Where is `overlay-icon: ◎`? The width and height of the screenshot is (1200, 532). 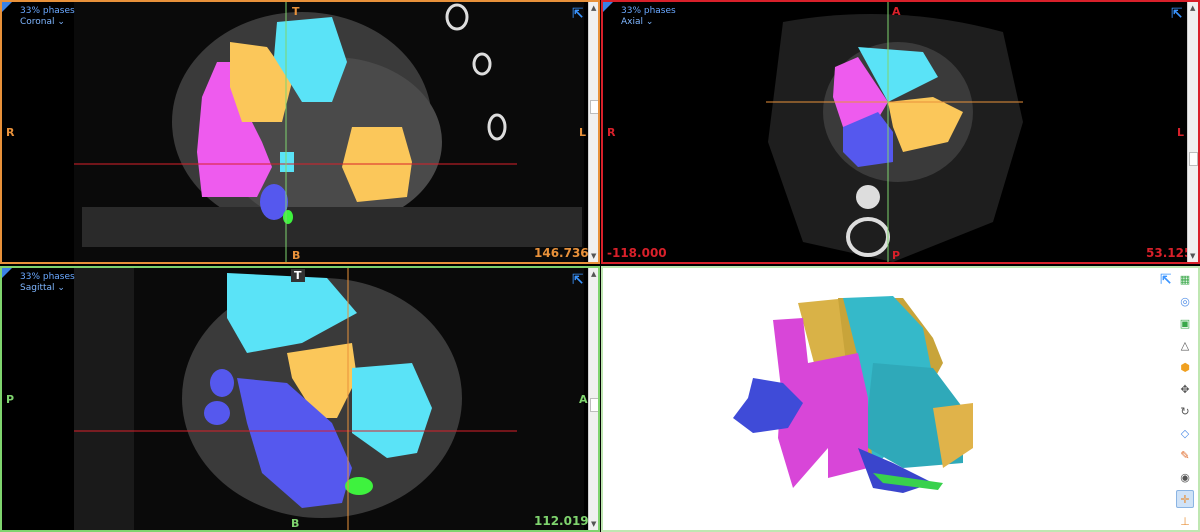
overlay-icon: ◎ is located at coordinates (1185, 301).